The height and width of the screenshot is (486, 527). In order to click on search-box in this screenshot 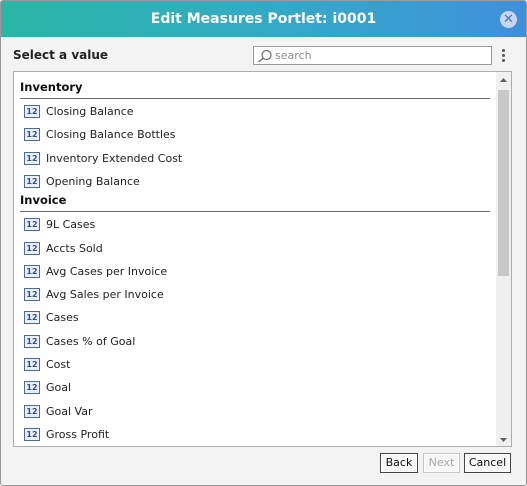, I will do `click(372, 55)`.